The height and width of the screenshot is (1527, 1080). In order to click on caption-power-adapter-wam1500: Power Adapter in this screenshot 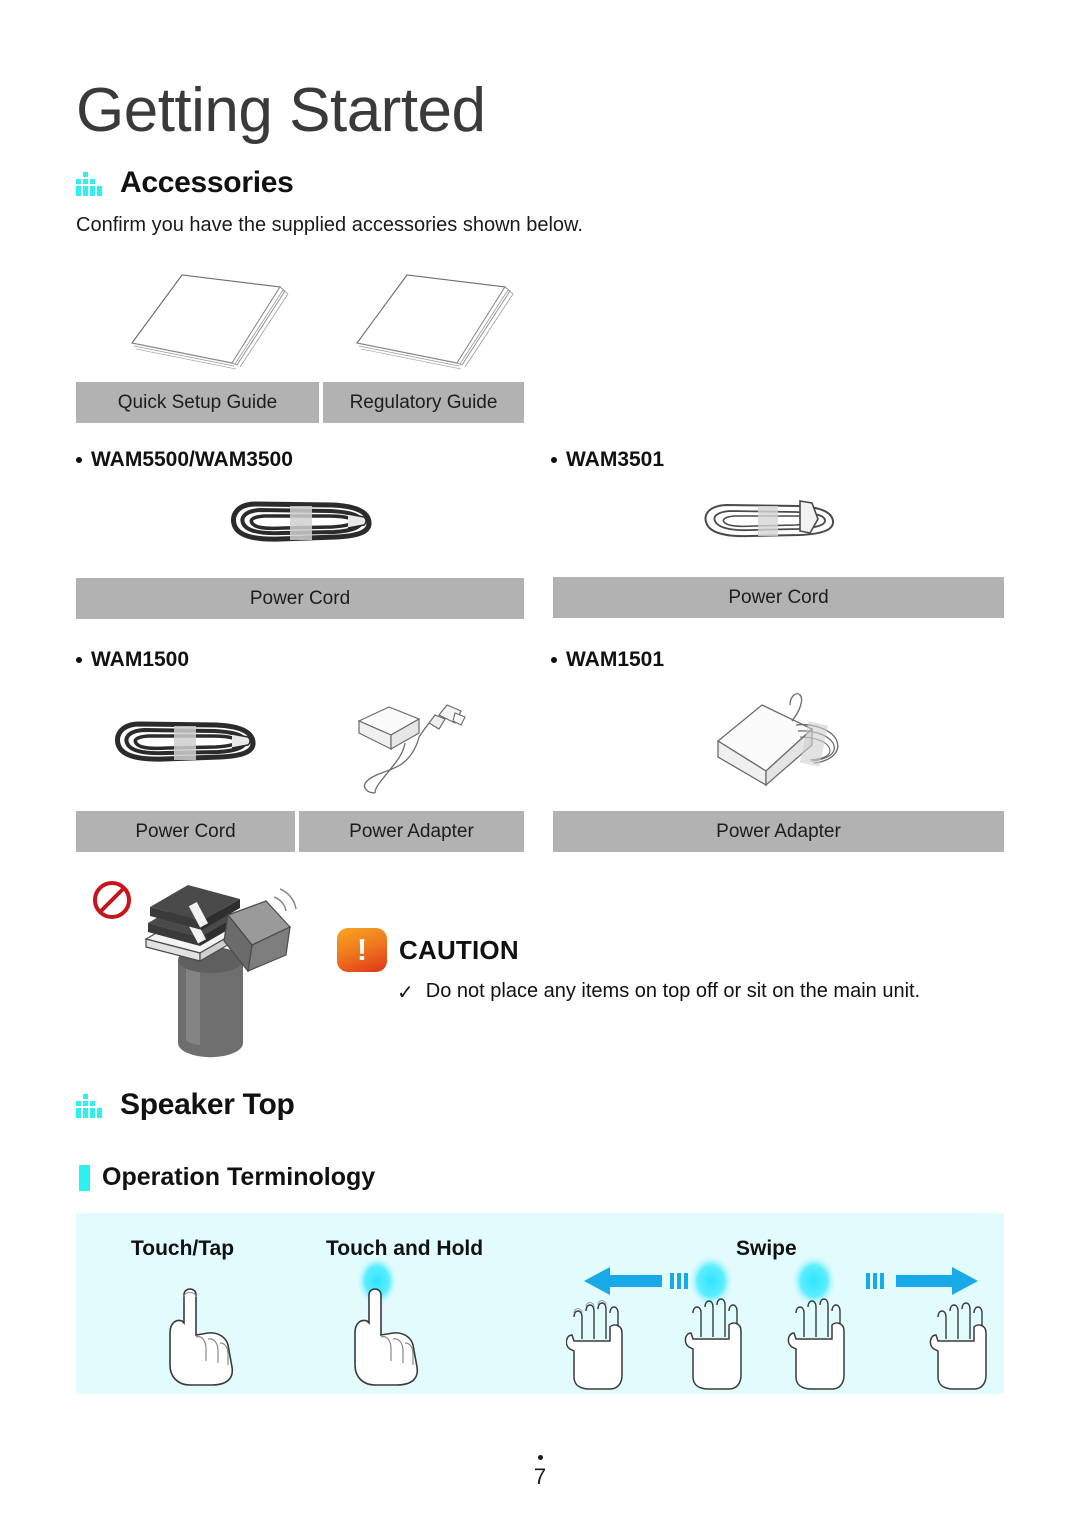, I will do `click(411, 831)`.